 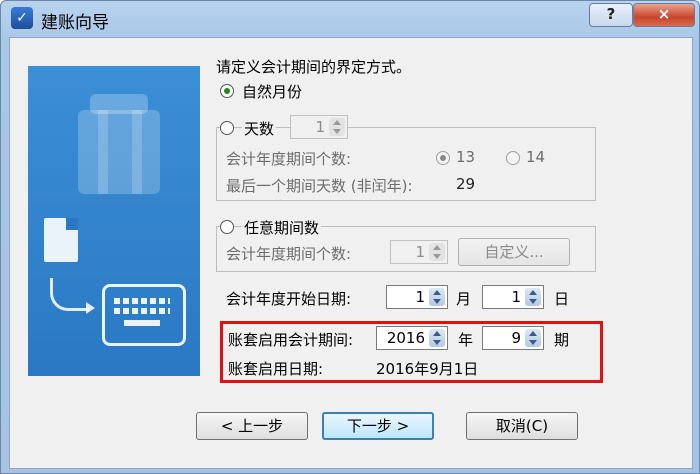 What do you see at coordinates (291, 340) in the screenshot?
I see `enable-period-label: 账套启用会计期间:` at bounding box center [291, 340].